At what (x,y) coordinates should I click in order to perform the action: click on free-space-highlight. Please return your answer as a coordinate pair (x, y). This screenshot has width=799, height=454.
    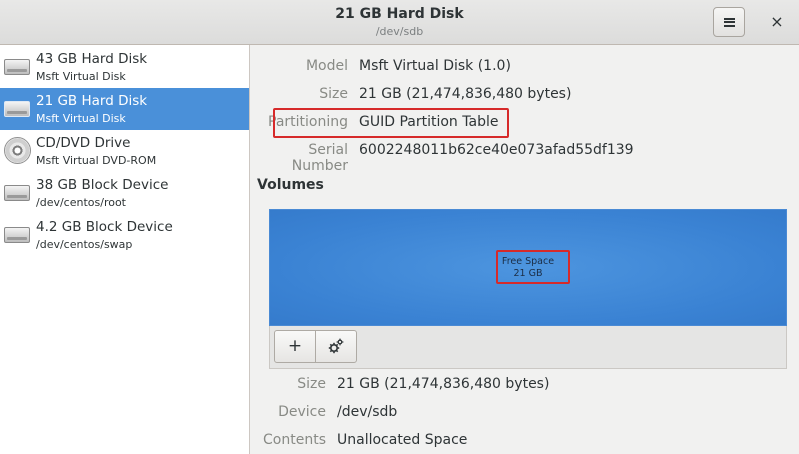
    Looking at the image, I should click on (533, 267).